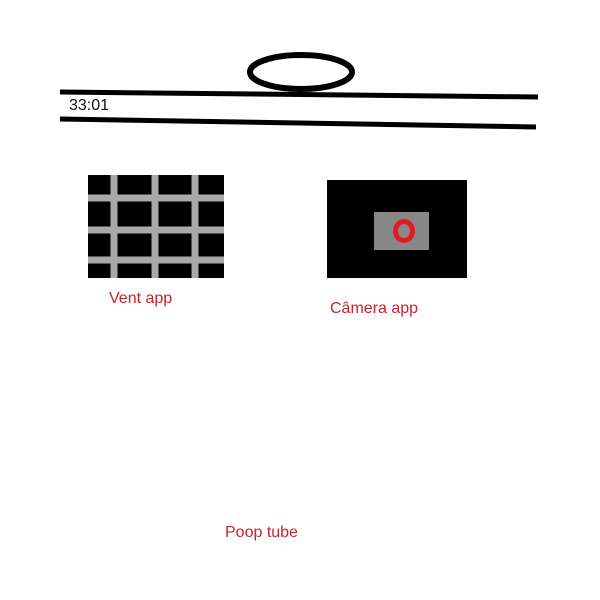 The image size is (600, 600). I want to click on top-border-line, so click(299, 94).